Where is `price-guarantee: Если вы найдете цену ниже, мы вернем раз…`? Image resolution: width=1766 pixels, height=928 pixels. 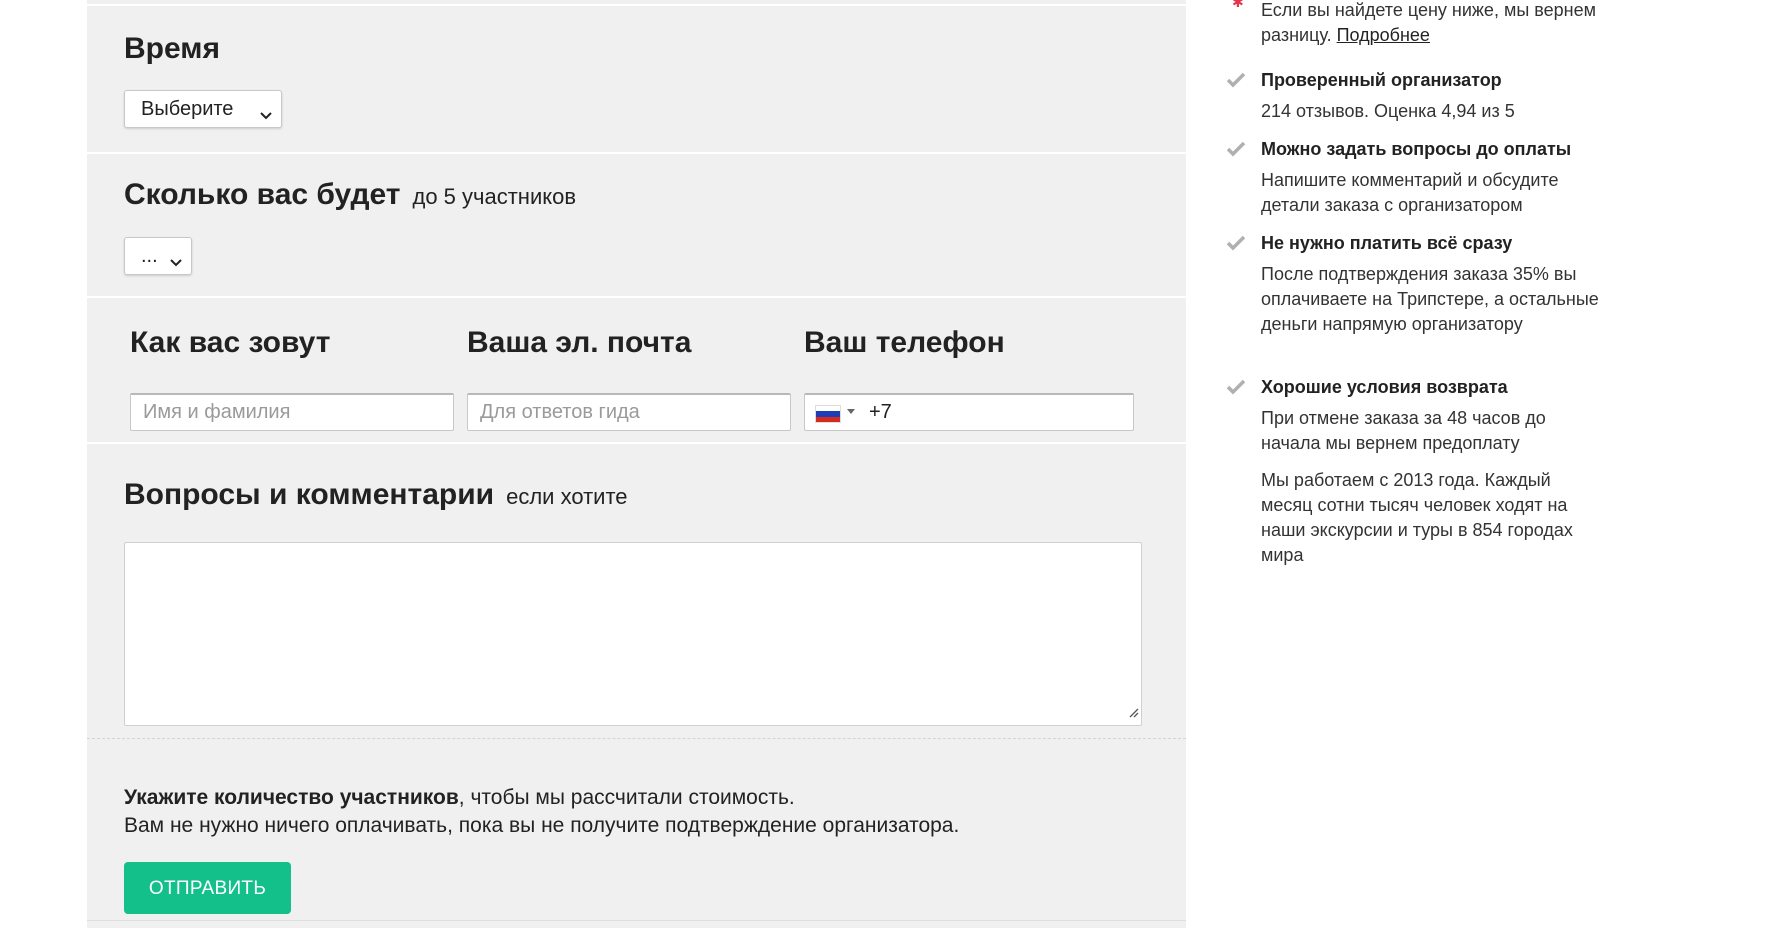
price-guarantee: Если вы найдете цену ниже, мы вернем раз… is located at coordinates (1431, 24).